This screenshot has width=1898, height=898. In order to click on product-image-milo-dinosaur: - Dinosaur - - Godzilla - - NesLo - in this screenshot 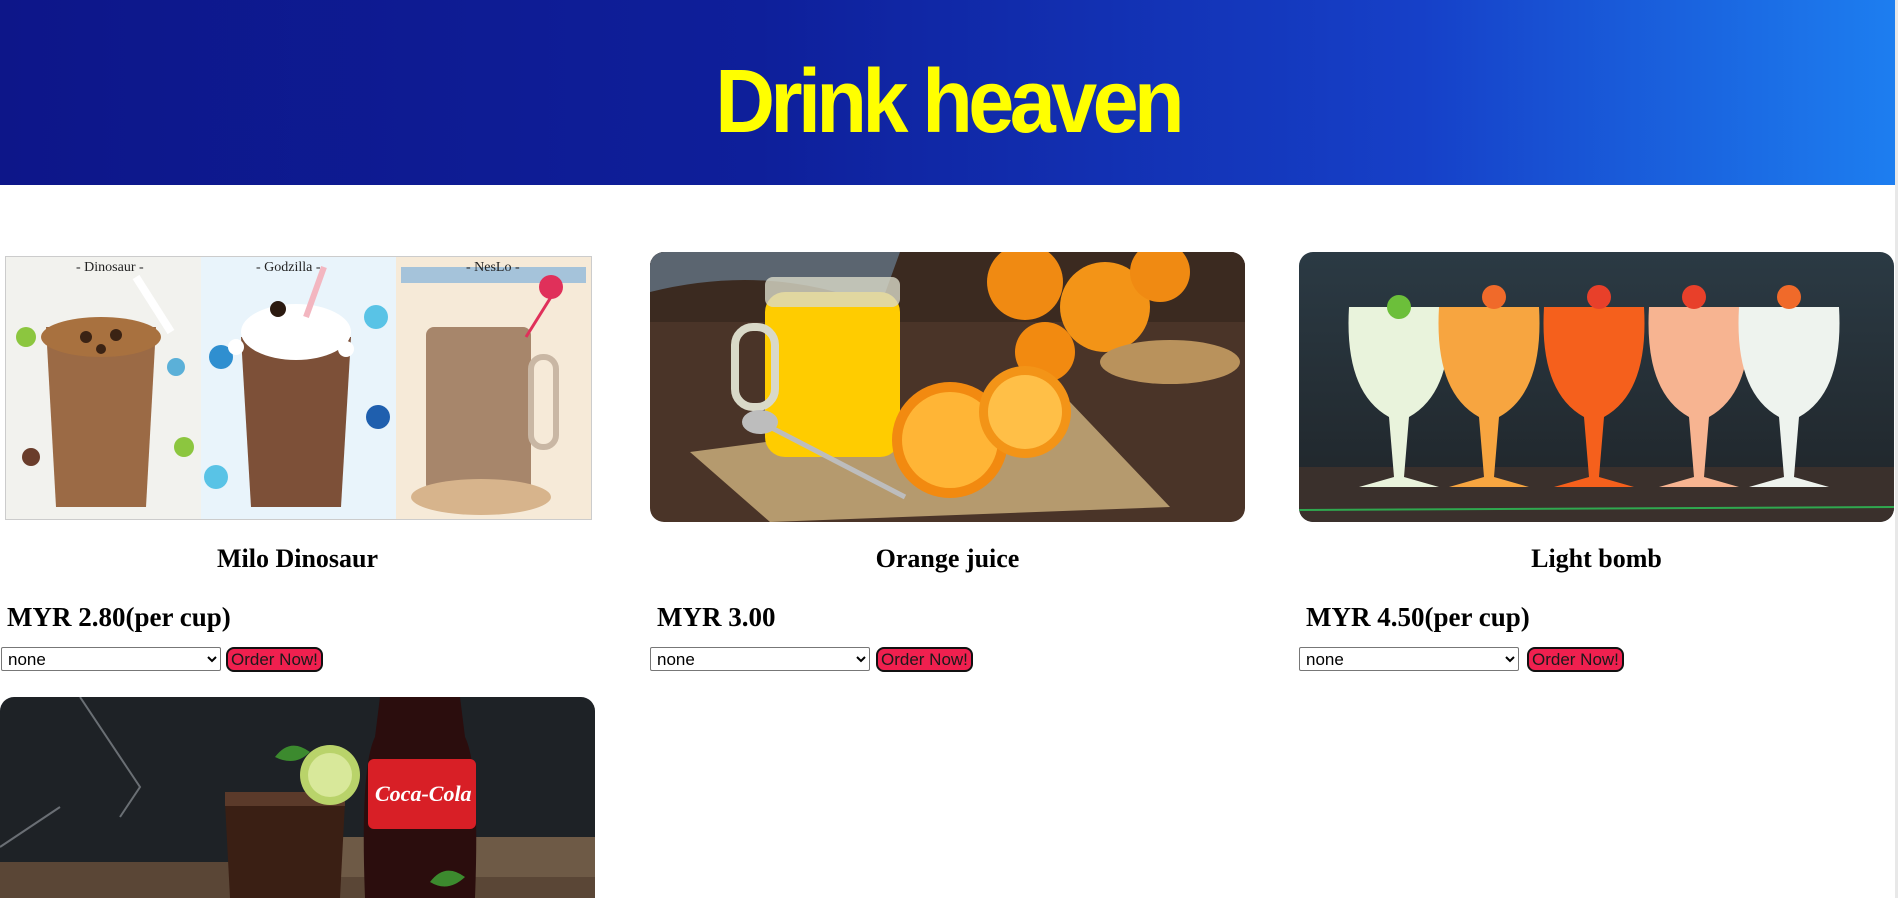, I will do `click(298, 388)`.